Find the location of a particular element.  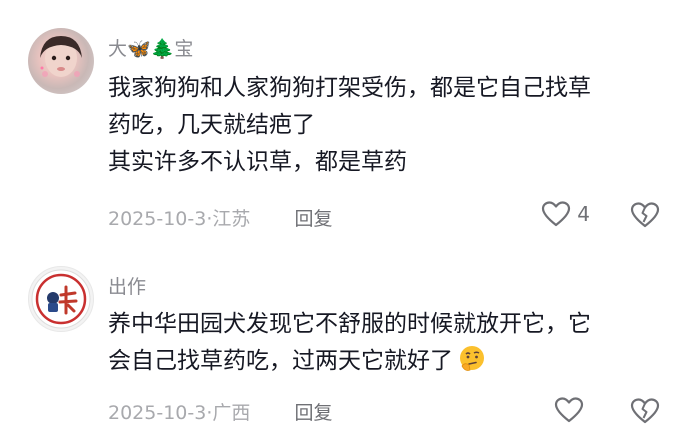

like-button: 4 is located at coordinates (565, 214).